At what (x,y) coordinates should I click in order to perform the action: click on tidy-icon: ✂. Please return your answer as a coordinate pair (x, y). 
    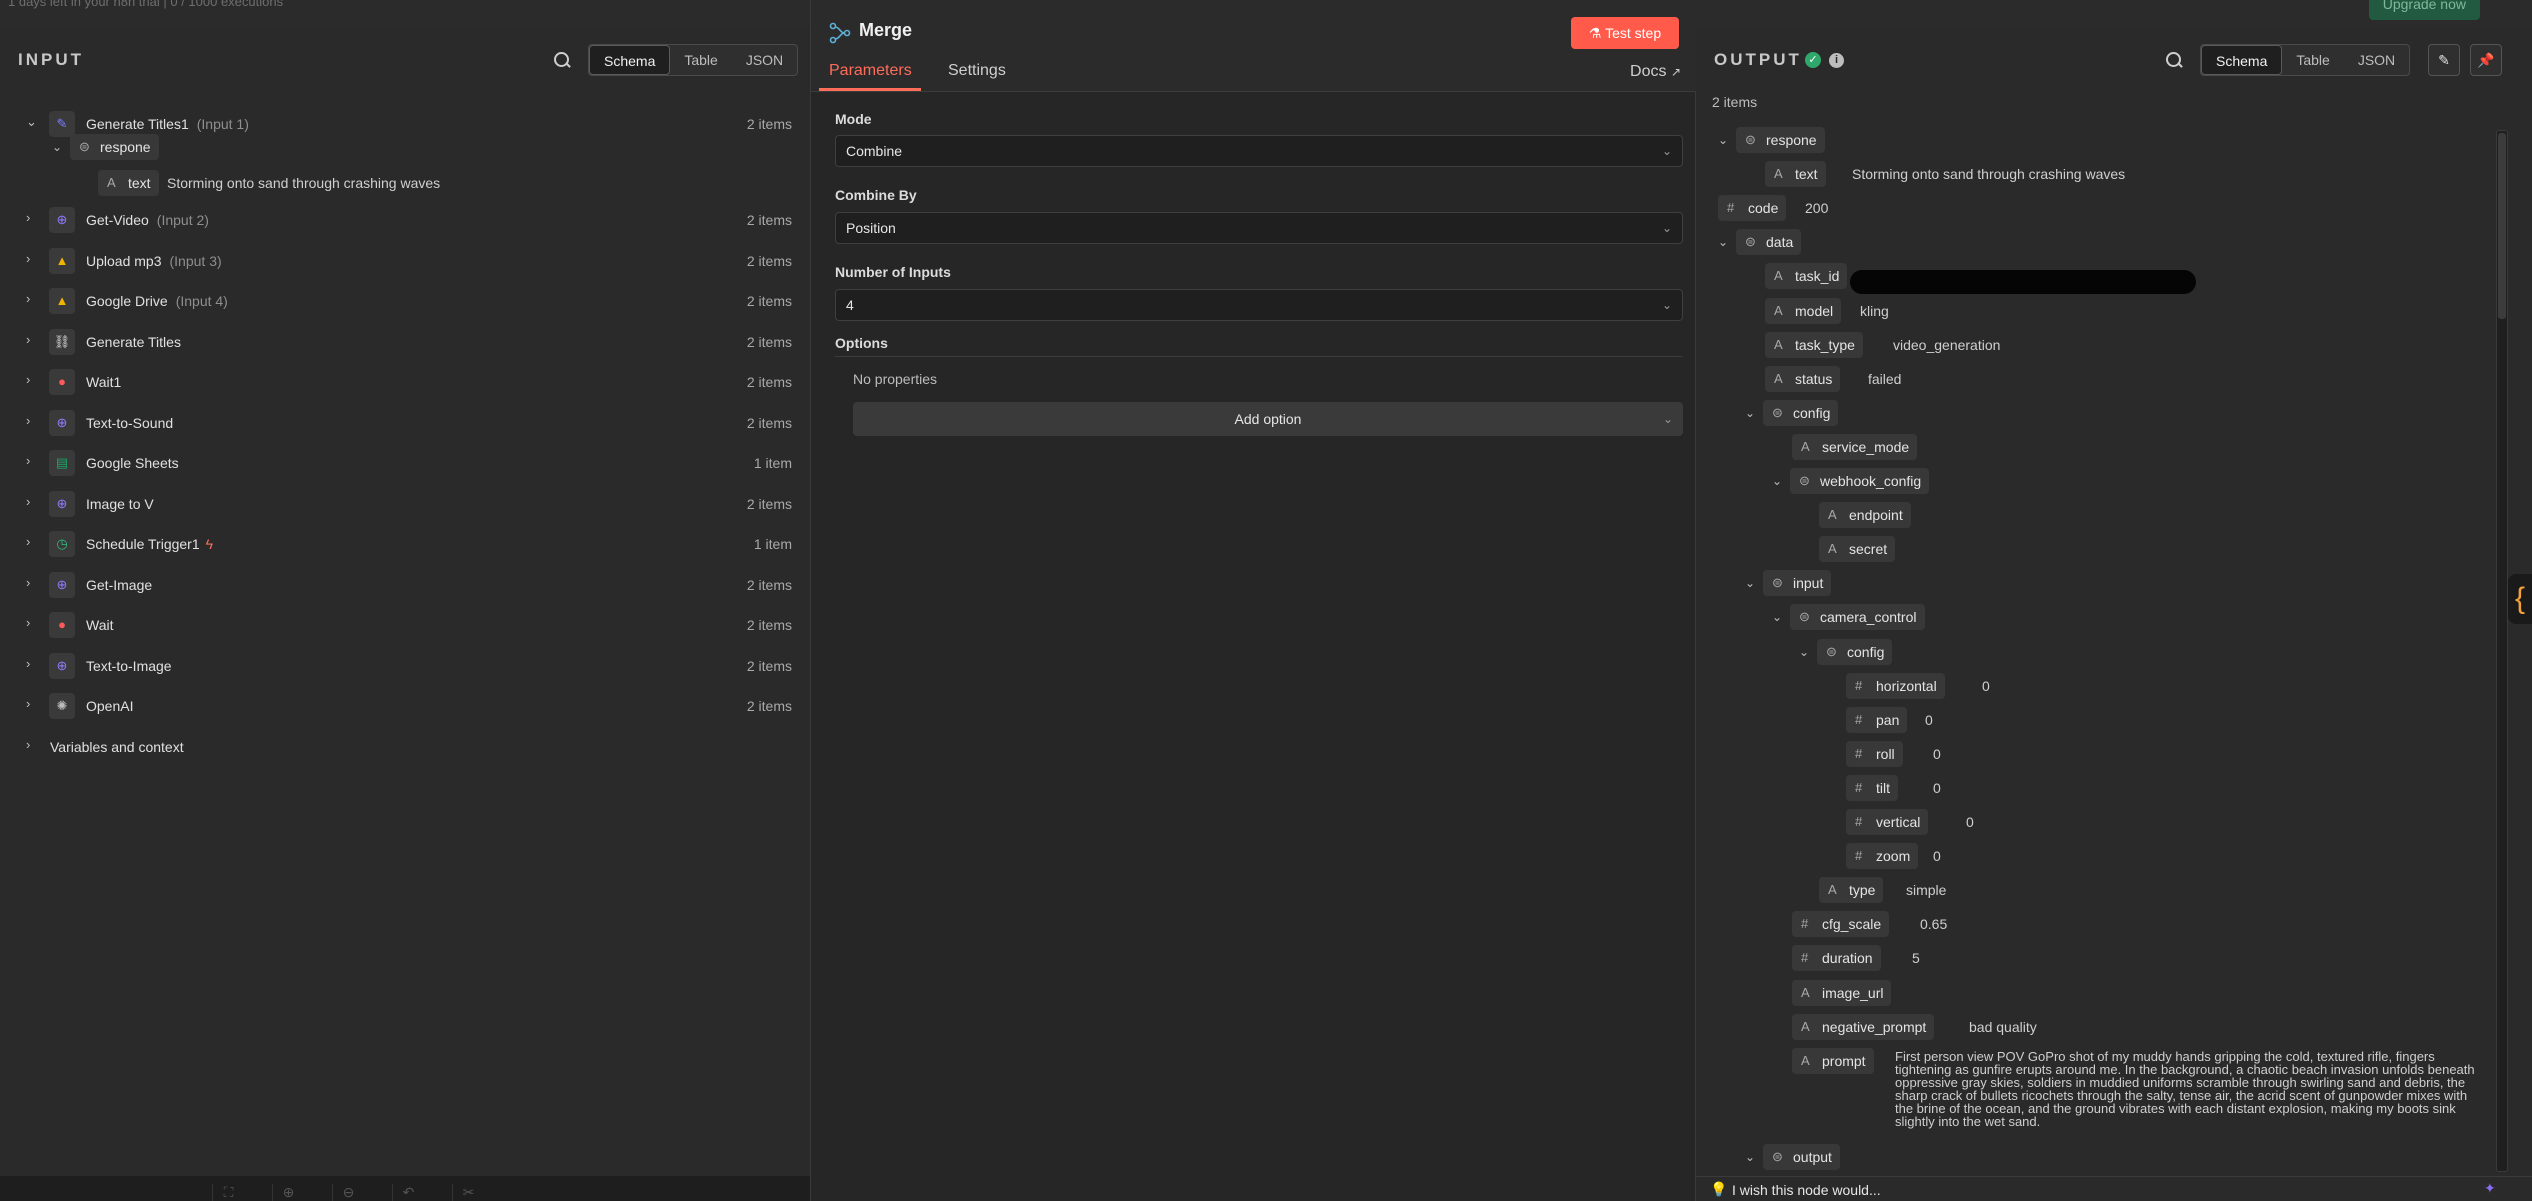
    Looking at the image, I should click on (468, 1192).